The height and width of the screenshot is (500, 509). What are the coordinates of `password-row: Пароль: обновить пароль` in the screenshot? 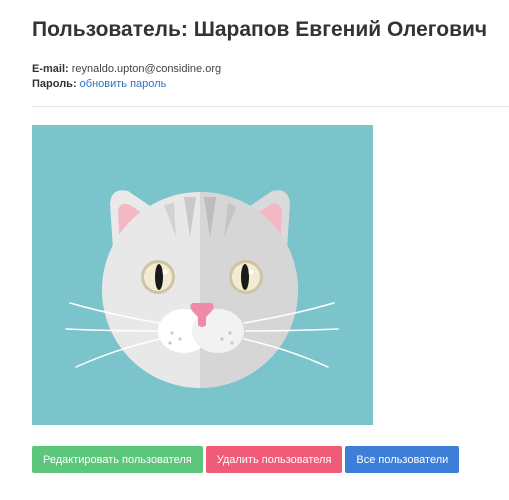 It's located at (126, 84).